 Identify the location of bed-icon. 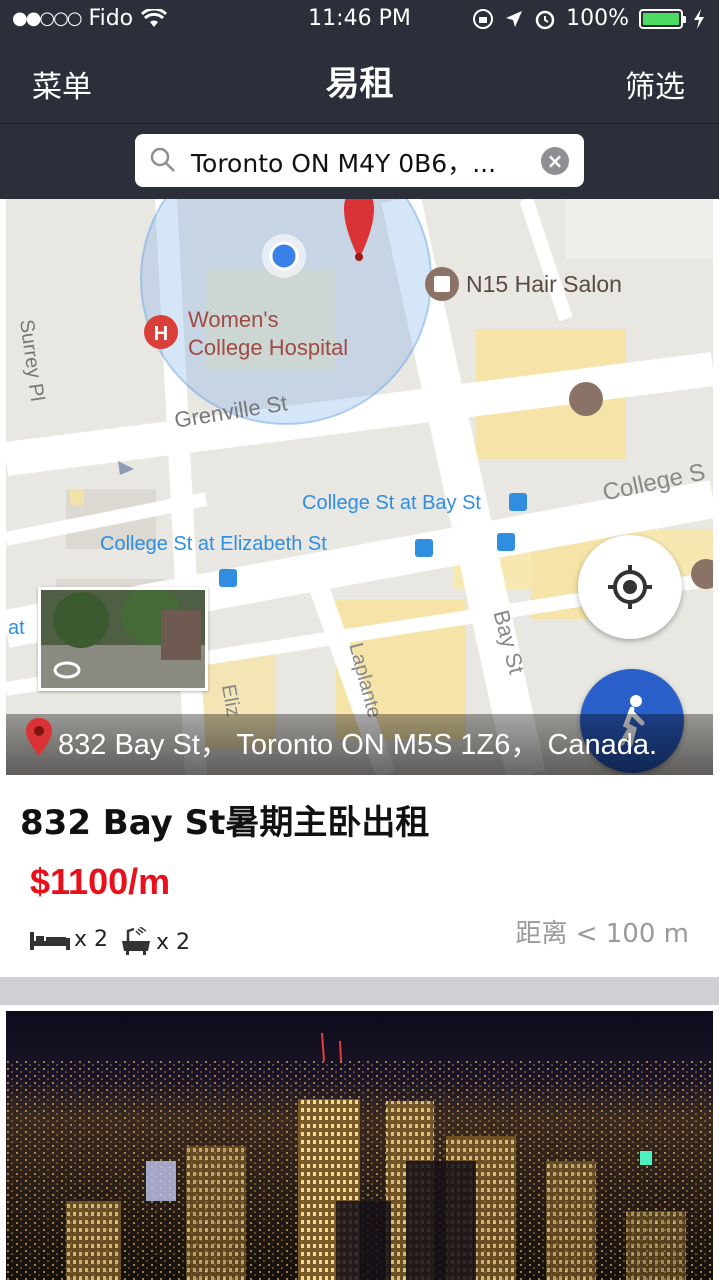
(50, 940).